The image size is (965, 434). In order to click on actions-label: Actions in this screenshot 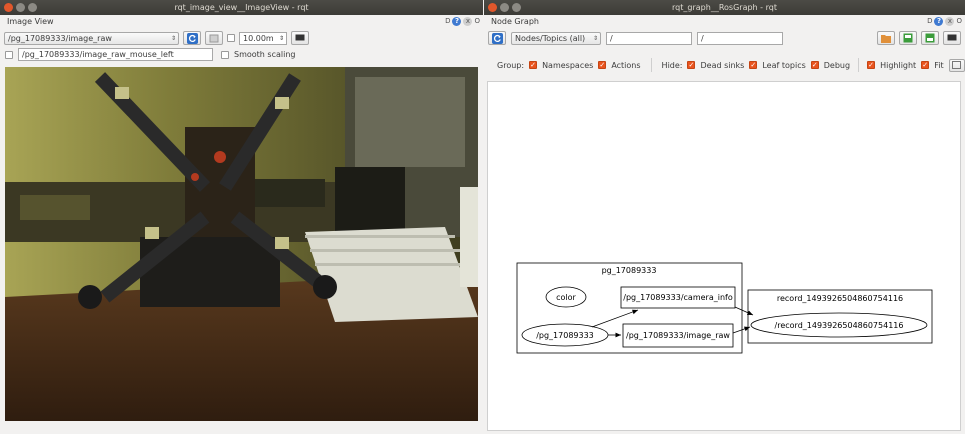, I will do `click(626, 65)`.